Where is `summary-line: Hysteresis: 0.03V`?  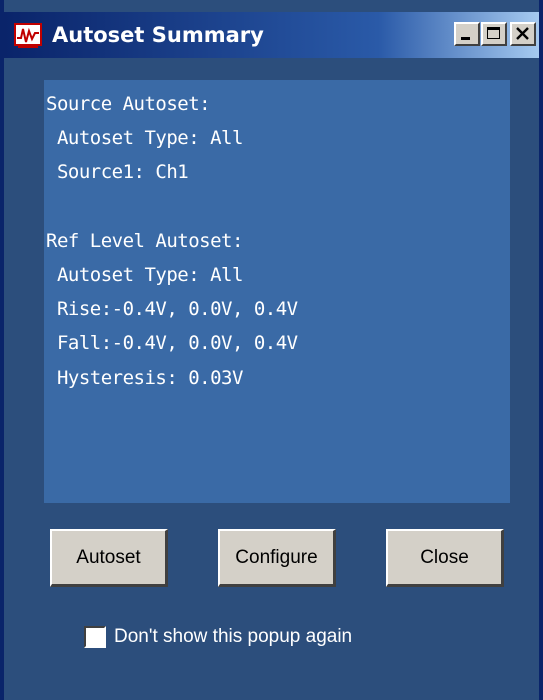 summary-line: Hysteresis: 0.03V is located at coordinates (144, 377).